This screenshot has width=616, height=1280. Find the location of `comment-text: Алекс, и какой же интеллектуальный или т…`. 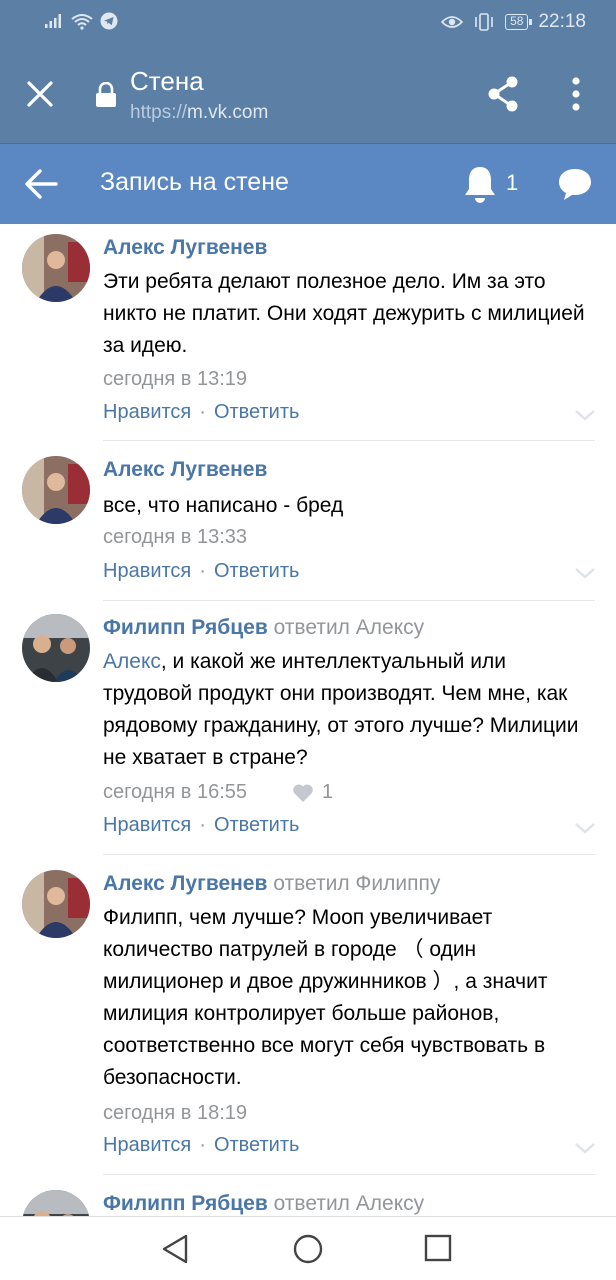

comment-text: Алекс, и какой же интеллектуальный или т… is located at coordinates (348, 710).